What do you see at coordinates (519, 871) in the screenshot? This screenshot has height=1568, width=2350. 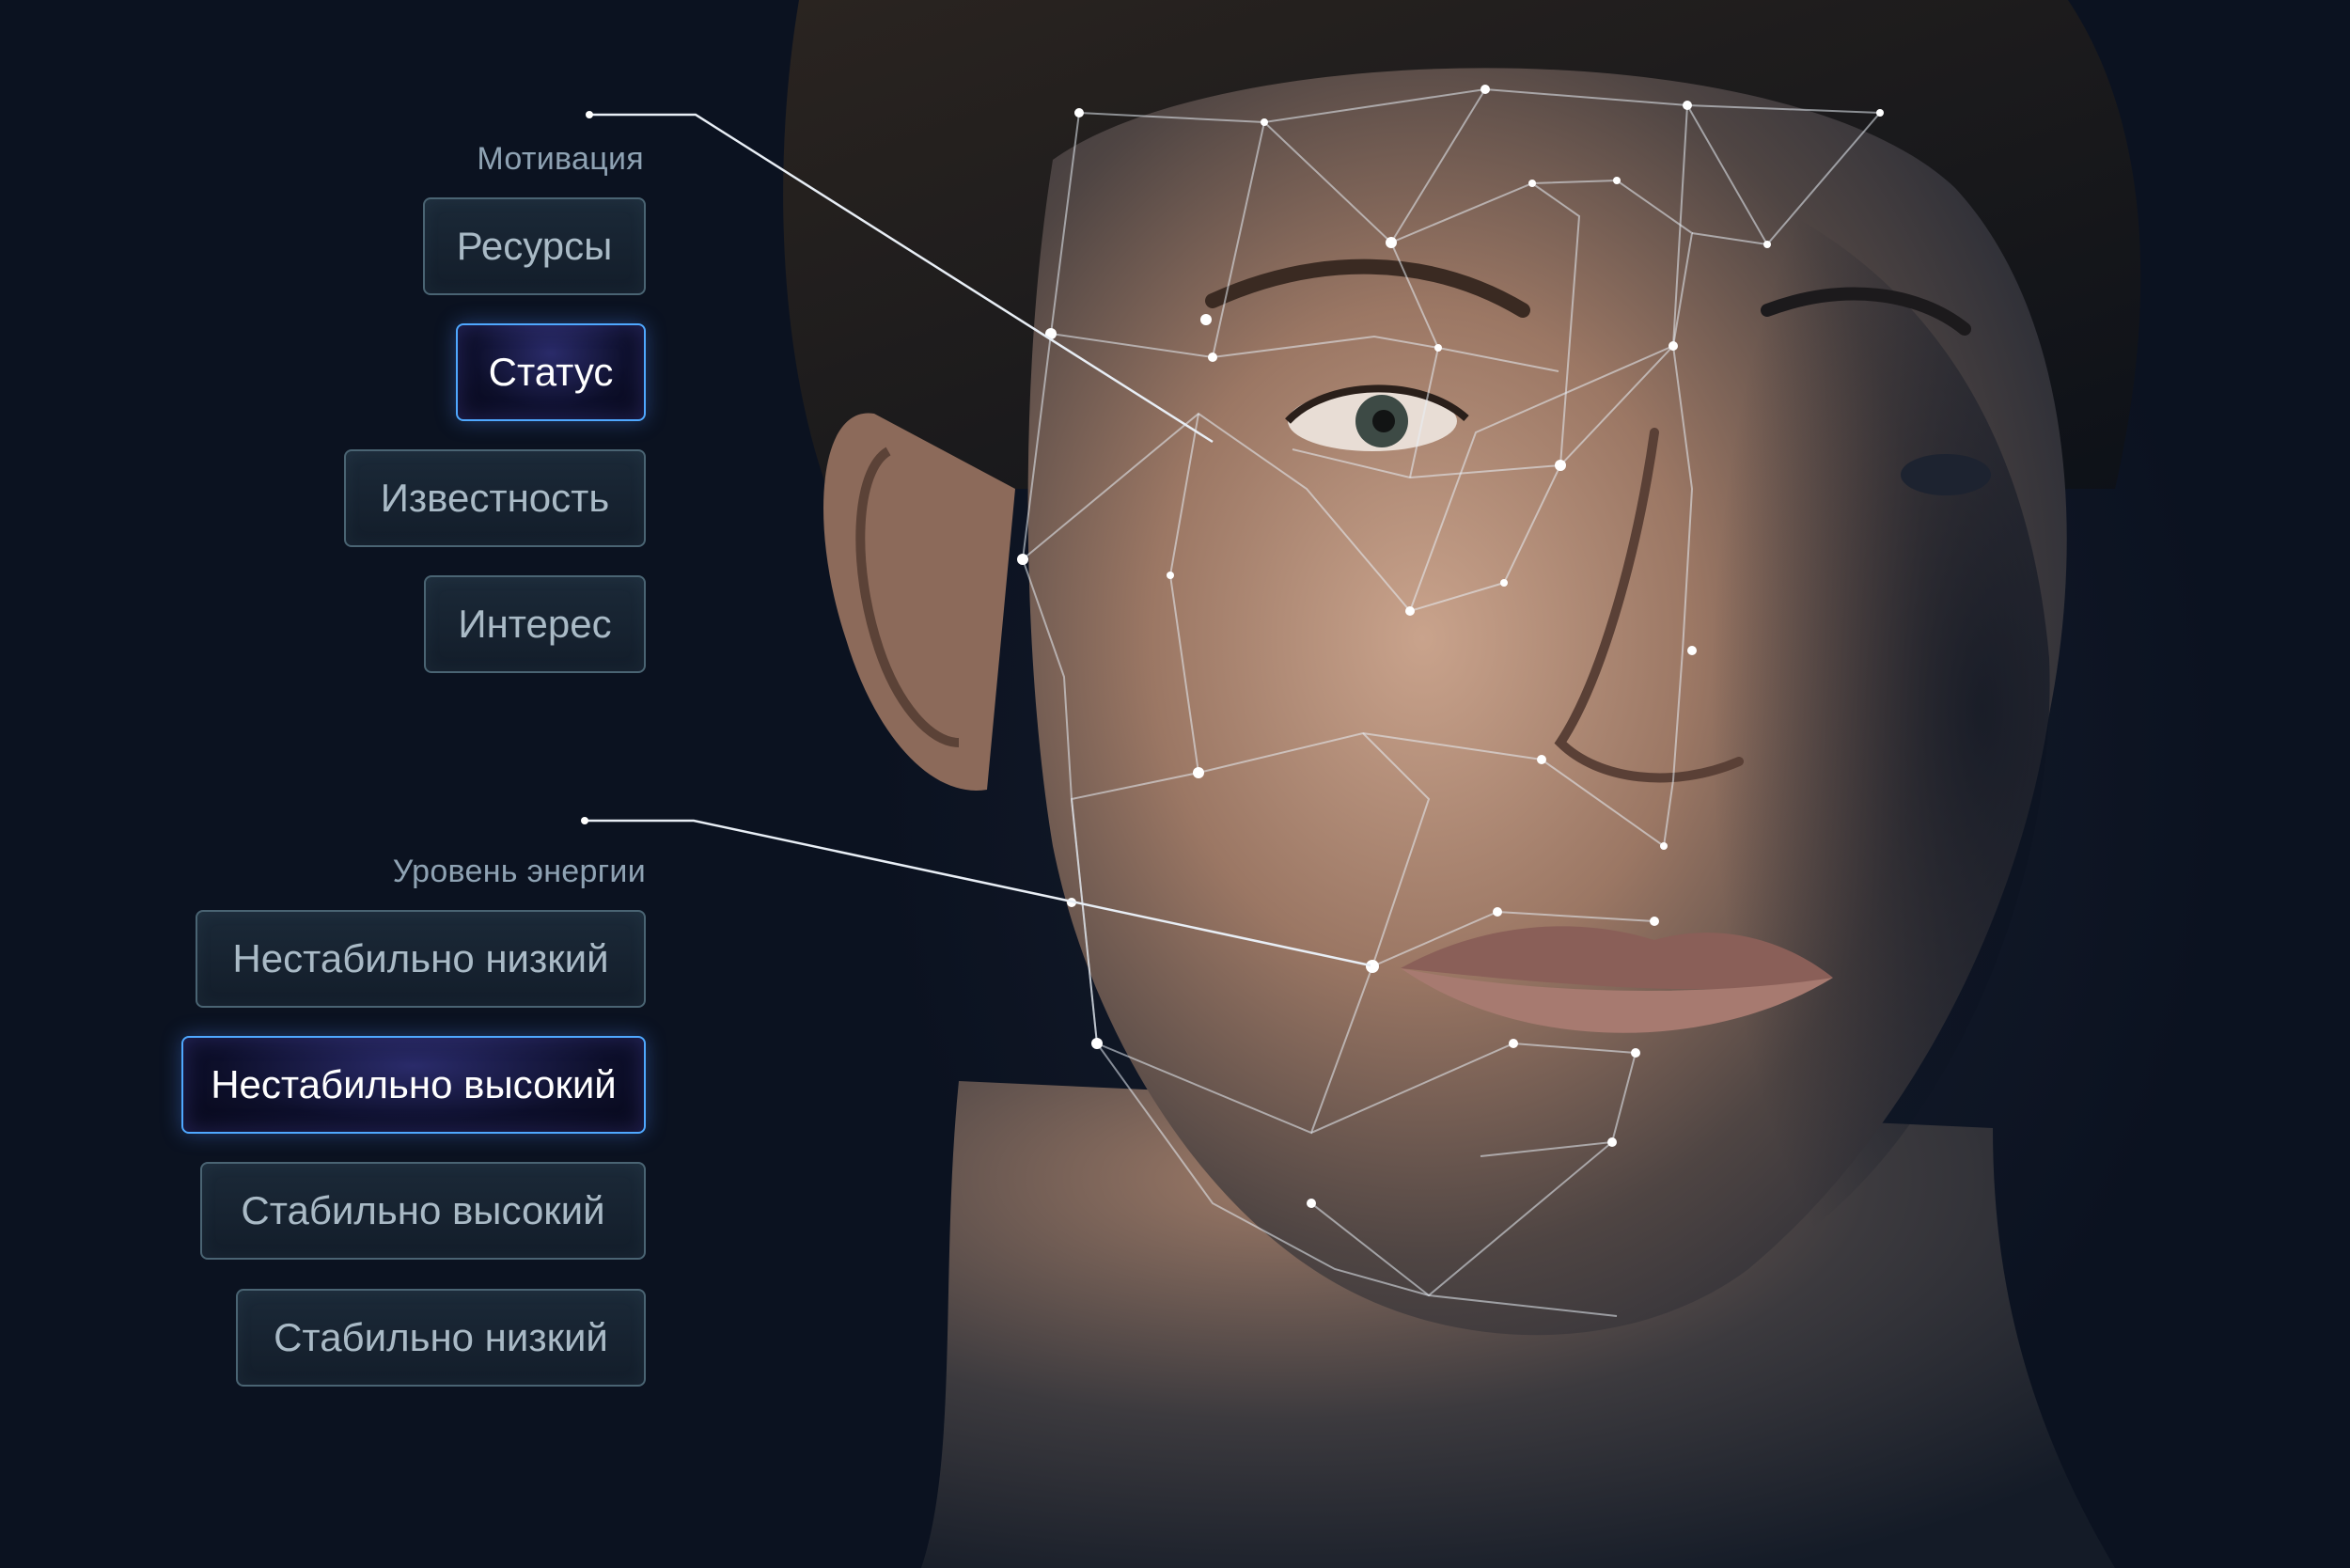 I see `energy-level-label: Уровень энергии` at bounding box center [519, 871].